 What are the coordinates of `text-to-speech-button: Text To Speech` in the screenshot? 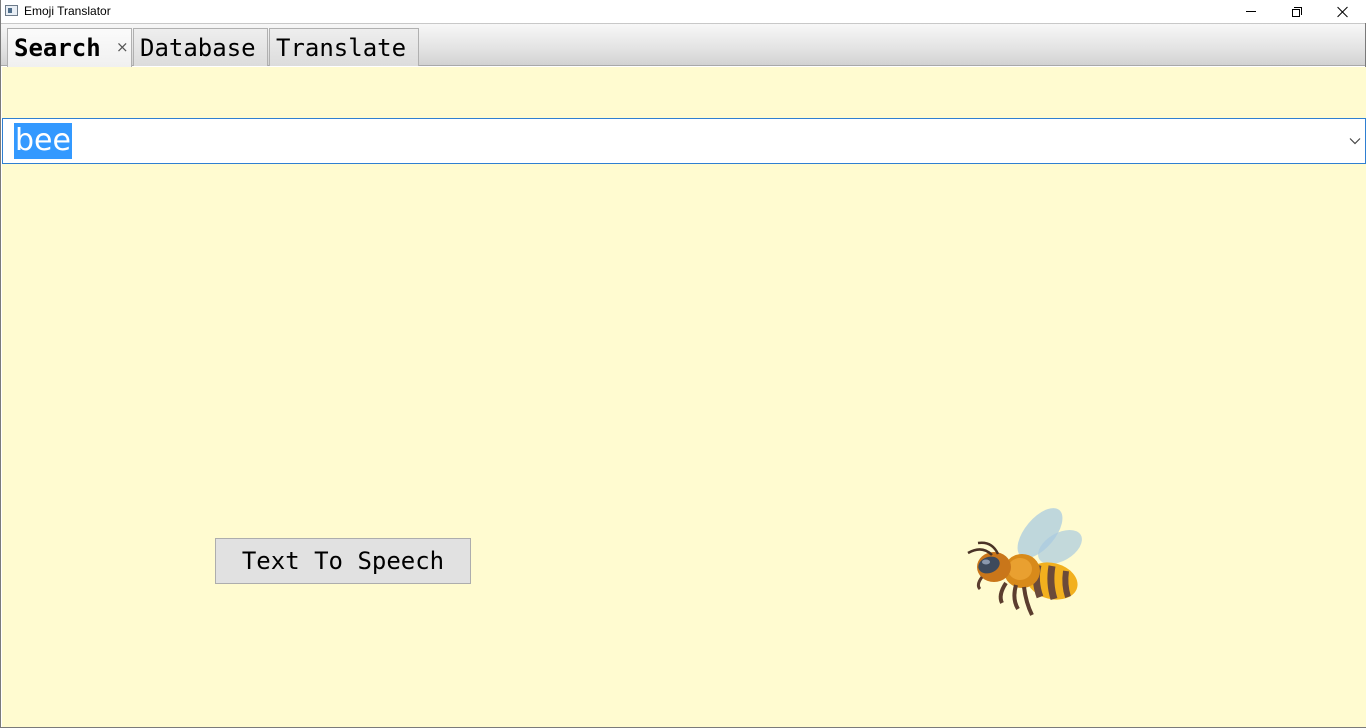 It's located at (343, 561).